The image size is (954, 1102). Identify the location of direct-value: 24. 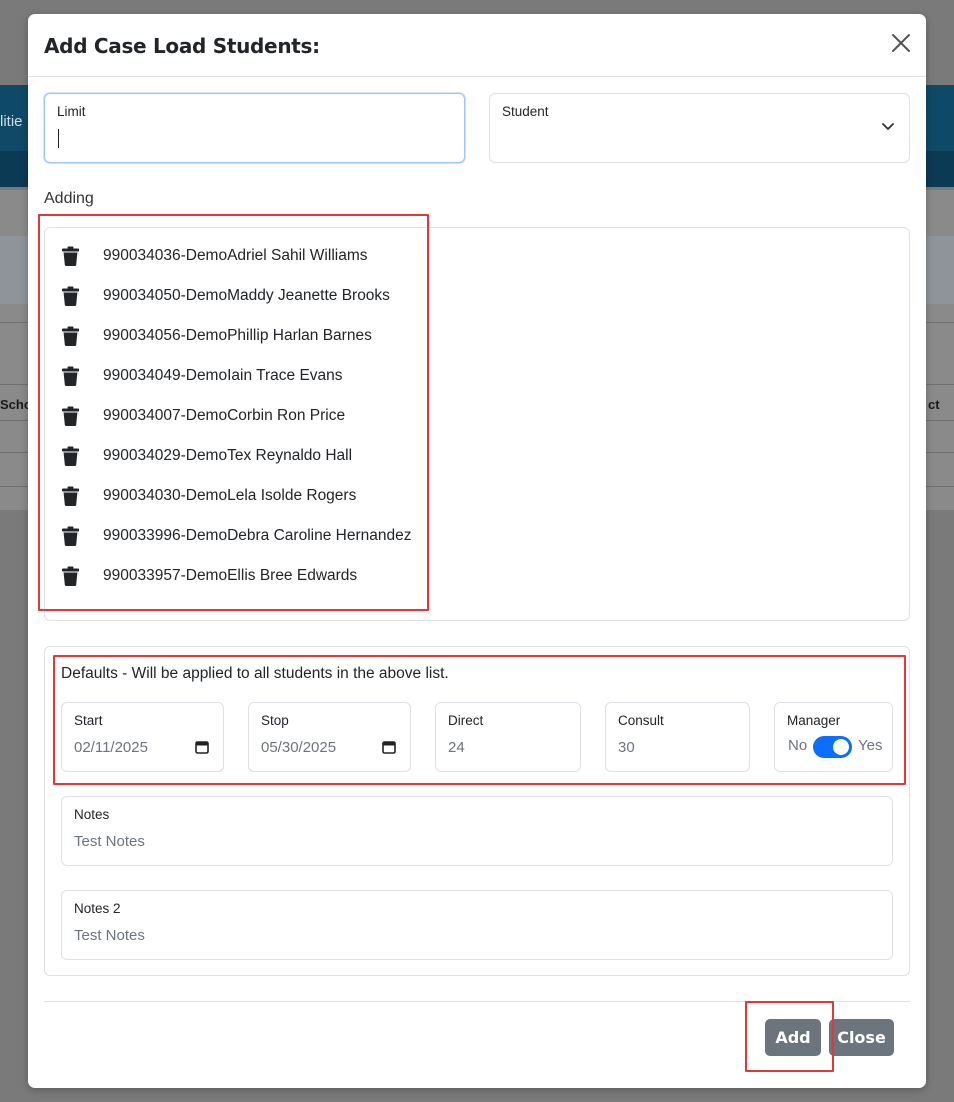
(456, 747).